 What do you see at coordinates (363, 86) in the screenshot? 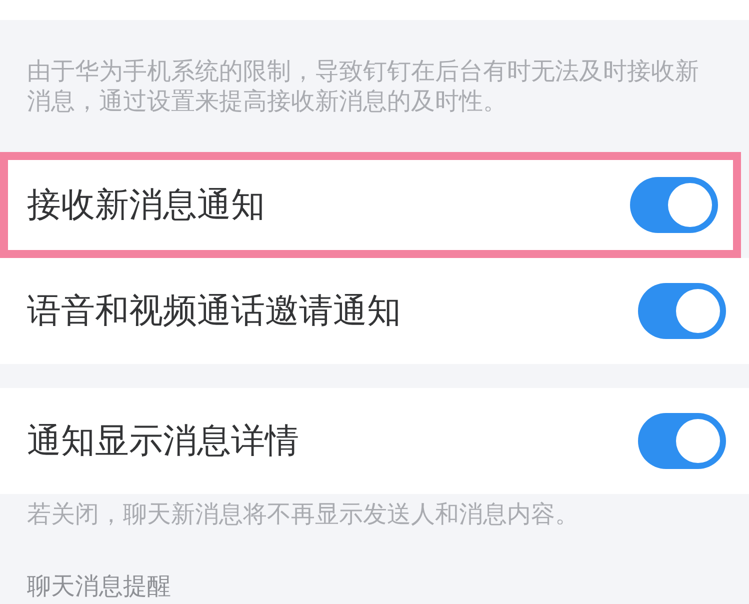
I see `notice-text: 由于华为手机系统的限制，导致钉钉在后台有时无法及时接收新消息，通过设置来提高接收新消息的及时性。` at bounding box center [363, 86].